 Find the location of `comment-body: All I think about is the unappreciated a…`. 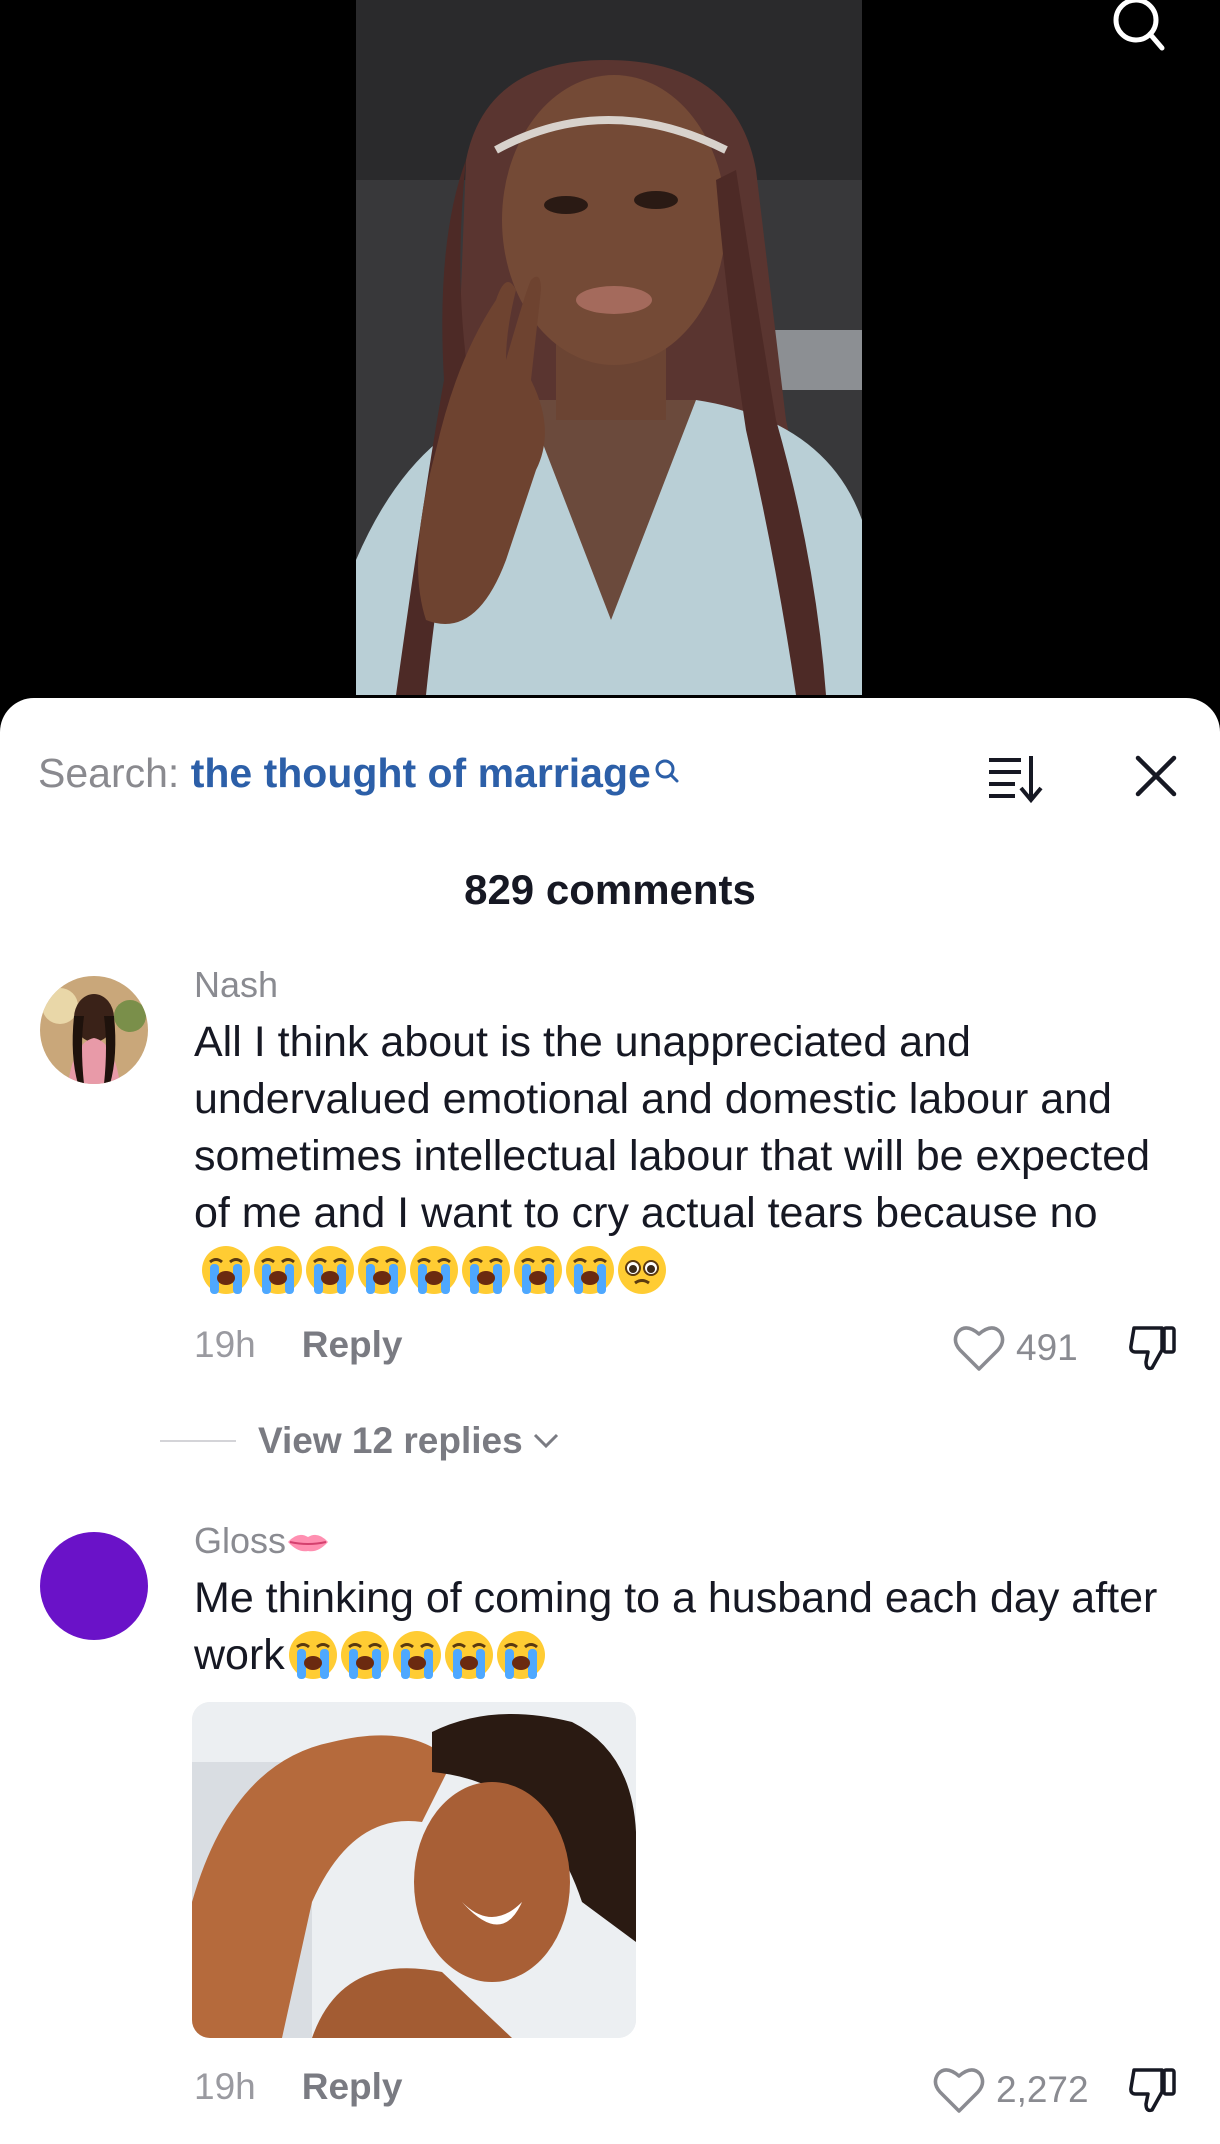

comment-body: All I think about is the unappreciated a… is located at coordinates (672, 1127).